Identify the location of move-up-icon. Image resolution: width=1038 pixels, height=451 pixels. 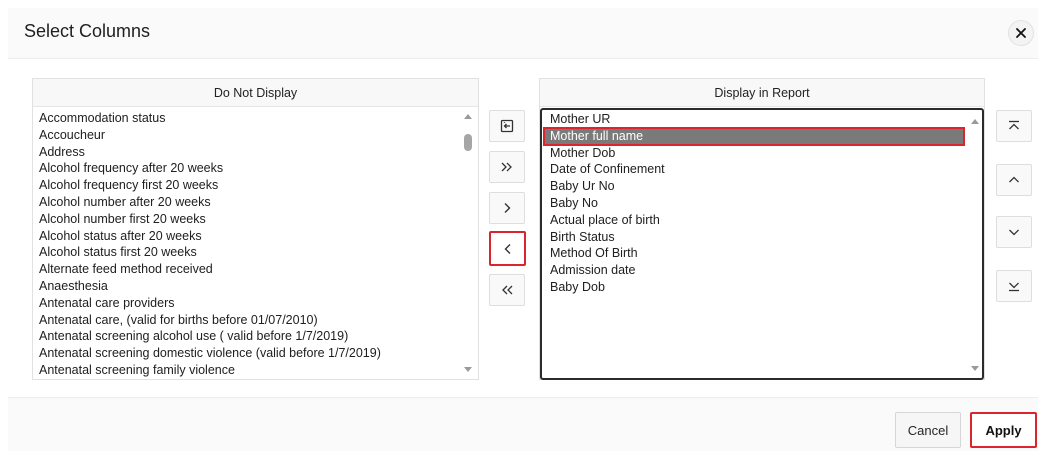
(1014, 179).